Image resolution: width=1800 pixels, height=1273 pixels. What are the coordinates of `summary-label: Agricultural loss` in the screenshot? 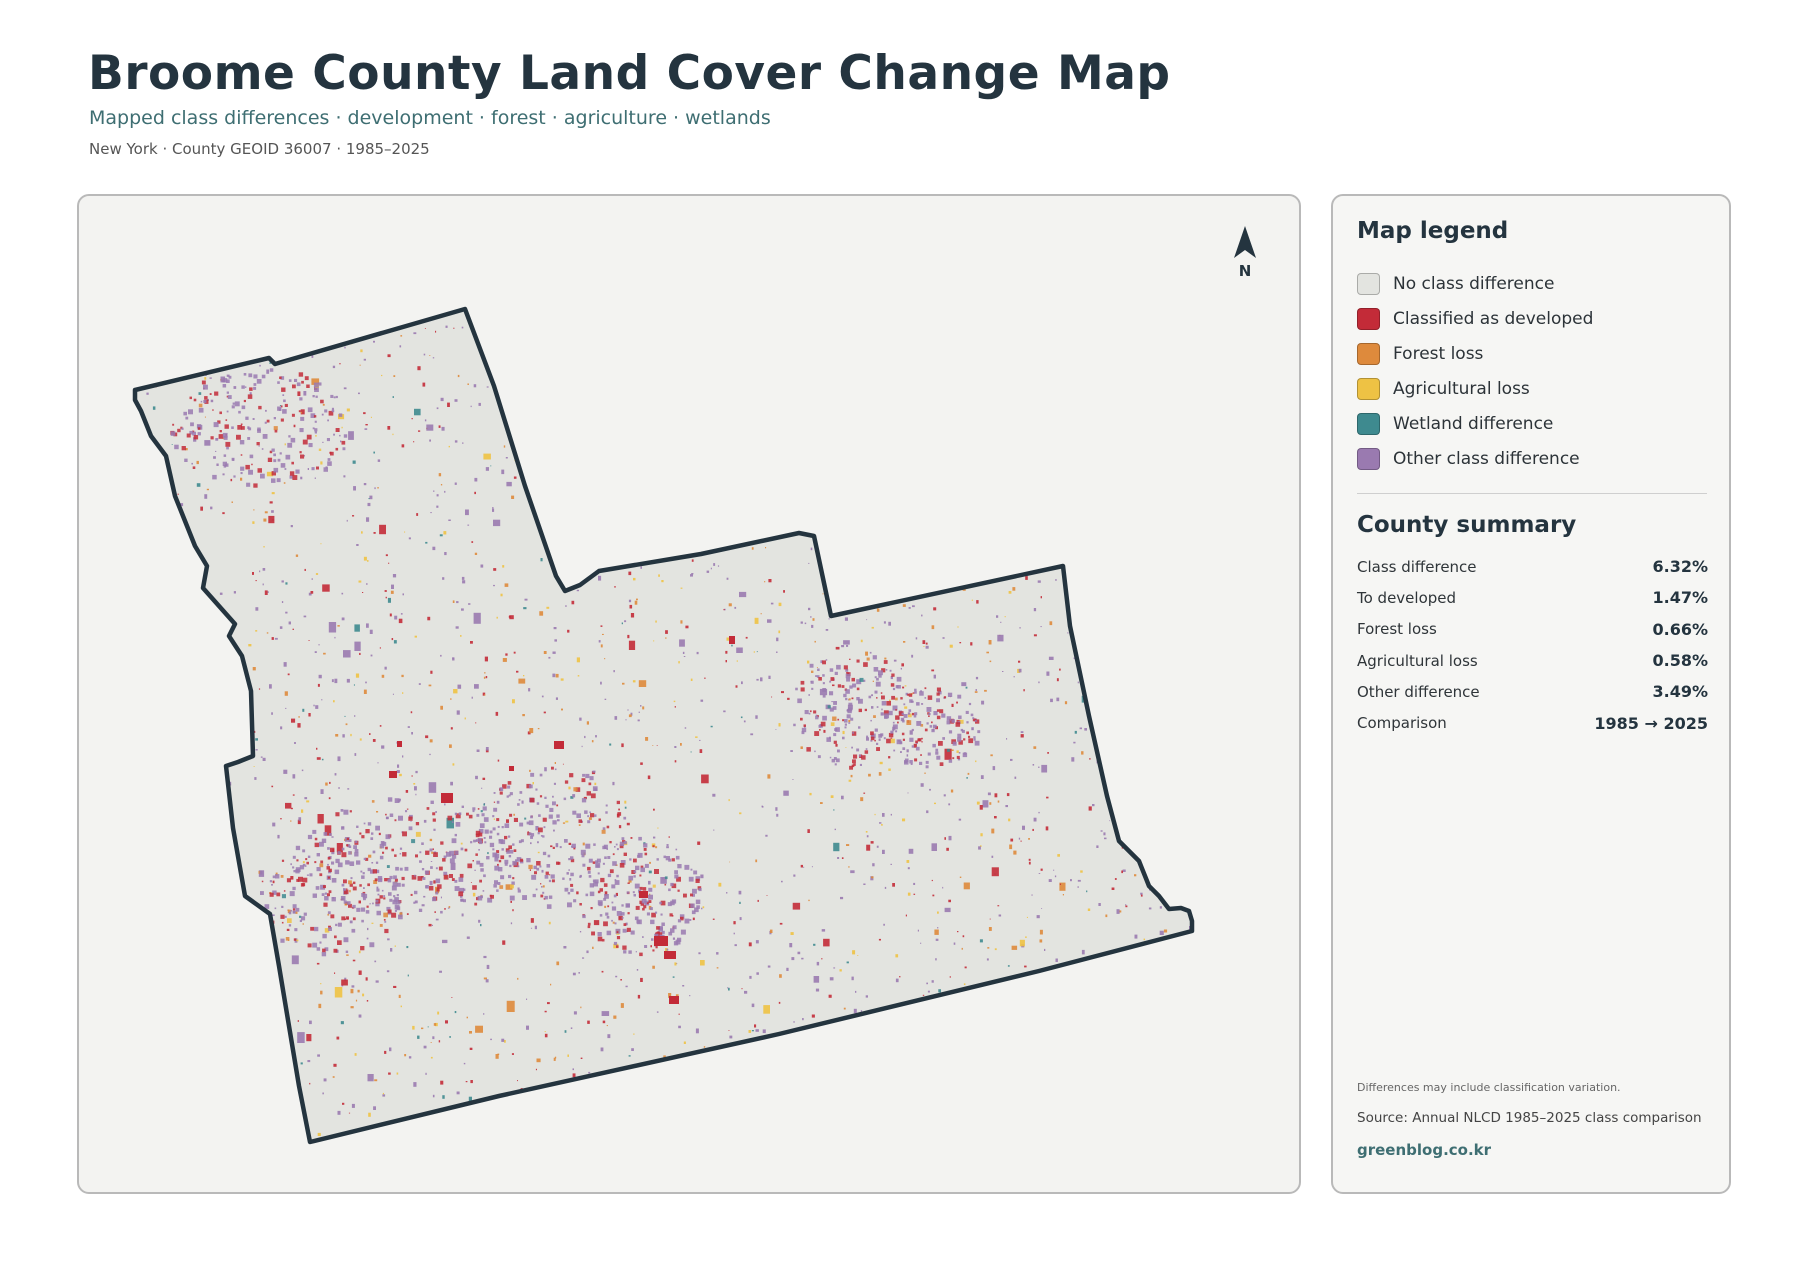 It's located at (1417, 660).